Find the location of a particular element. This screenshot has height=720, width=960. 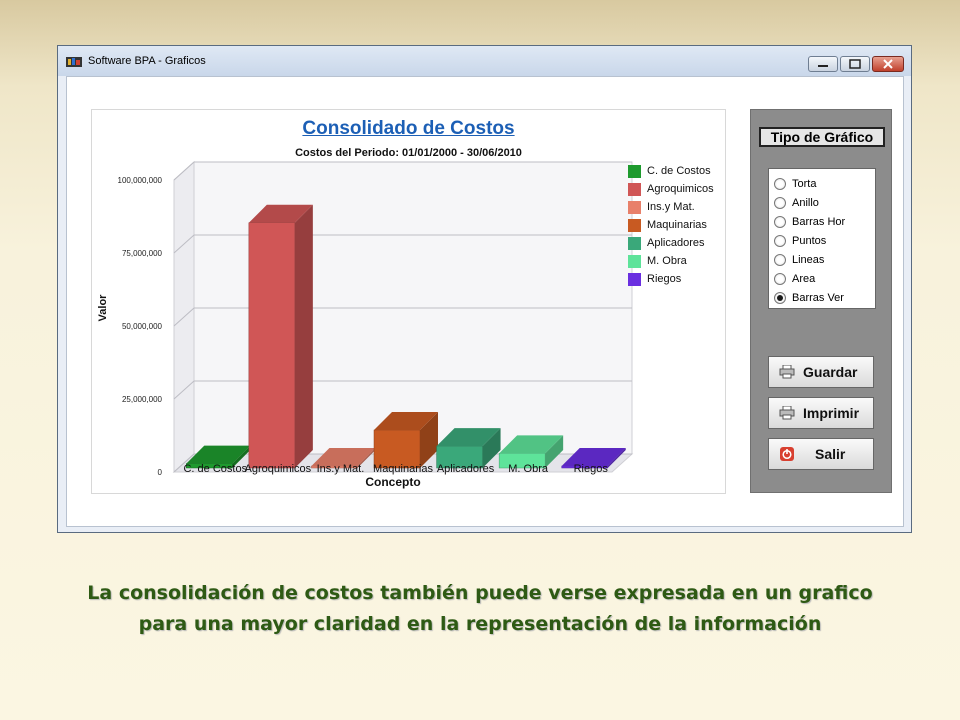

chart-title: Consolidado de Costos is located at coordinates (408, 128).